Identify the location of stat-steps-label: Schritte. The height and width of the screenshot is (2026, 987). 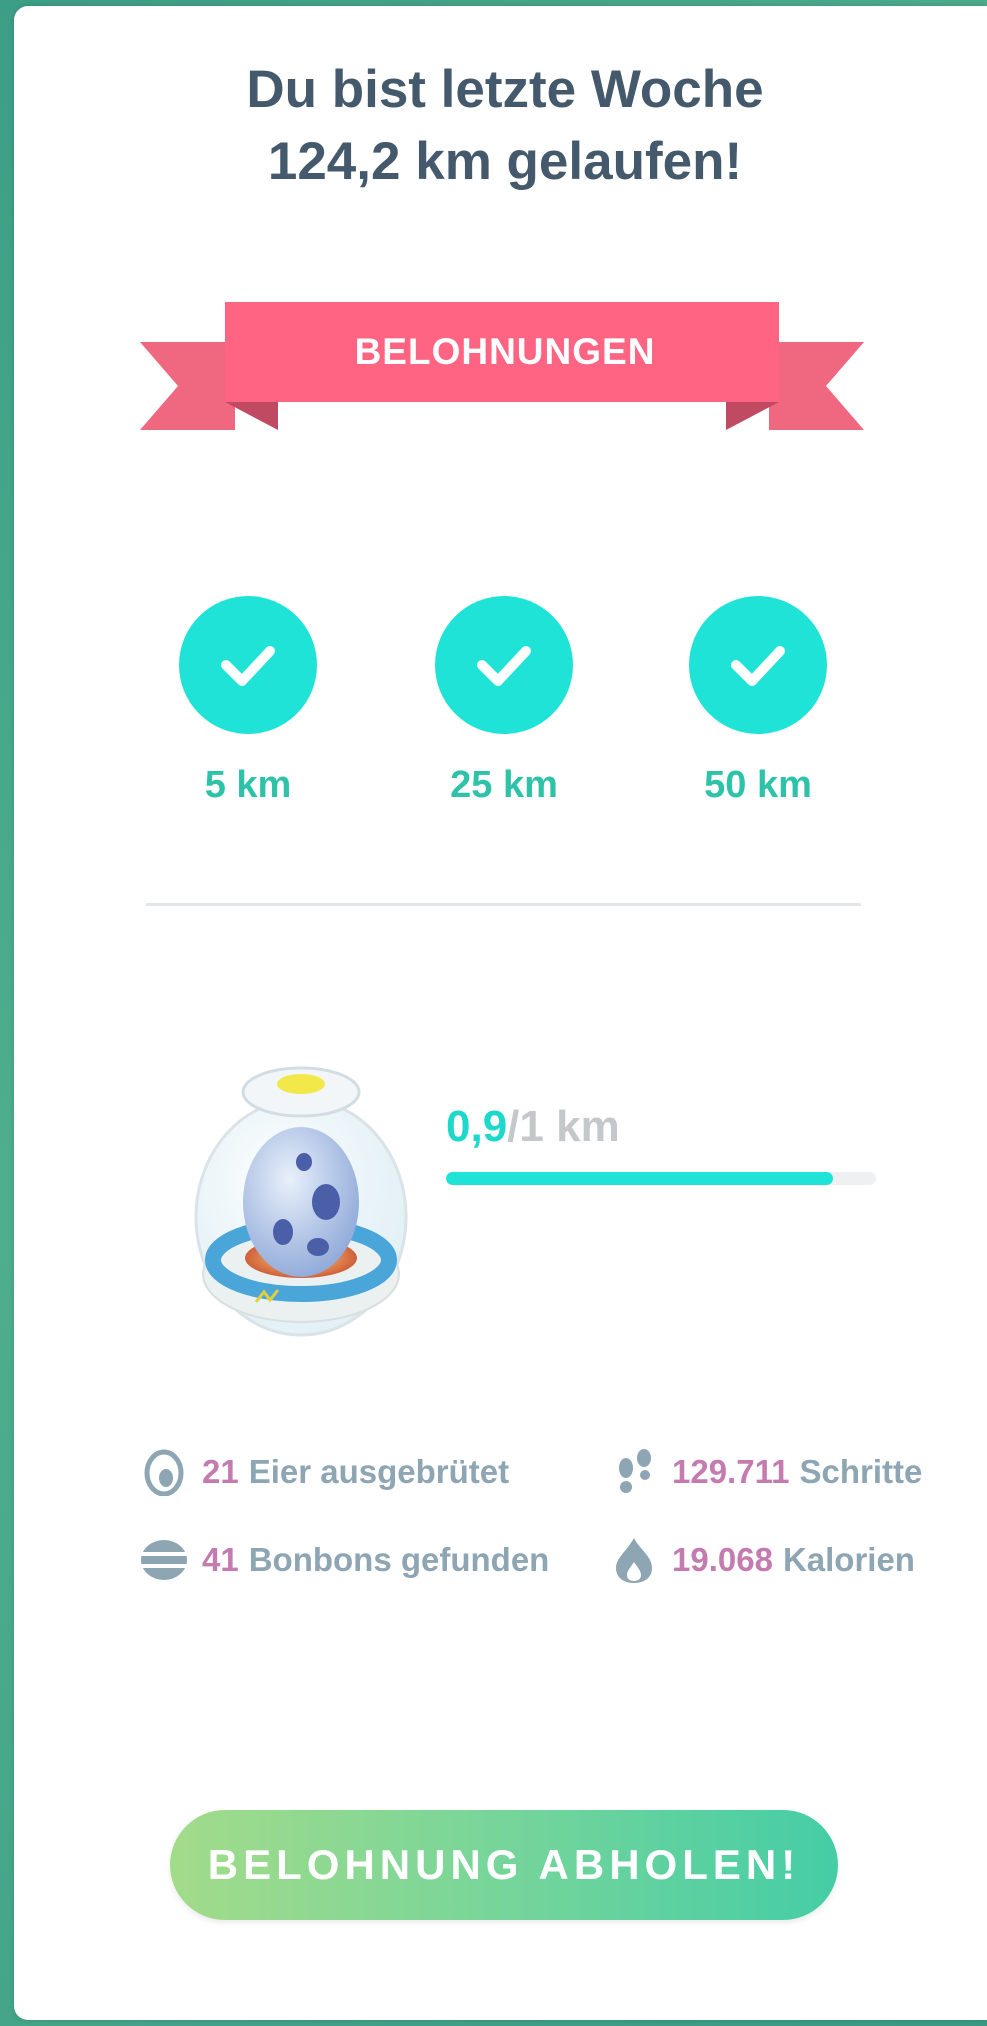
(861, 1471).